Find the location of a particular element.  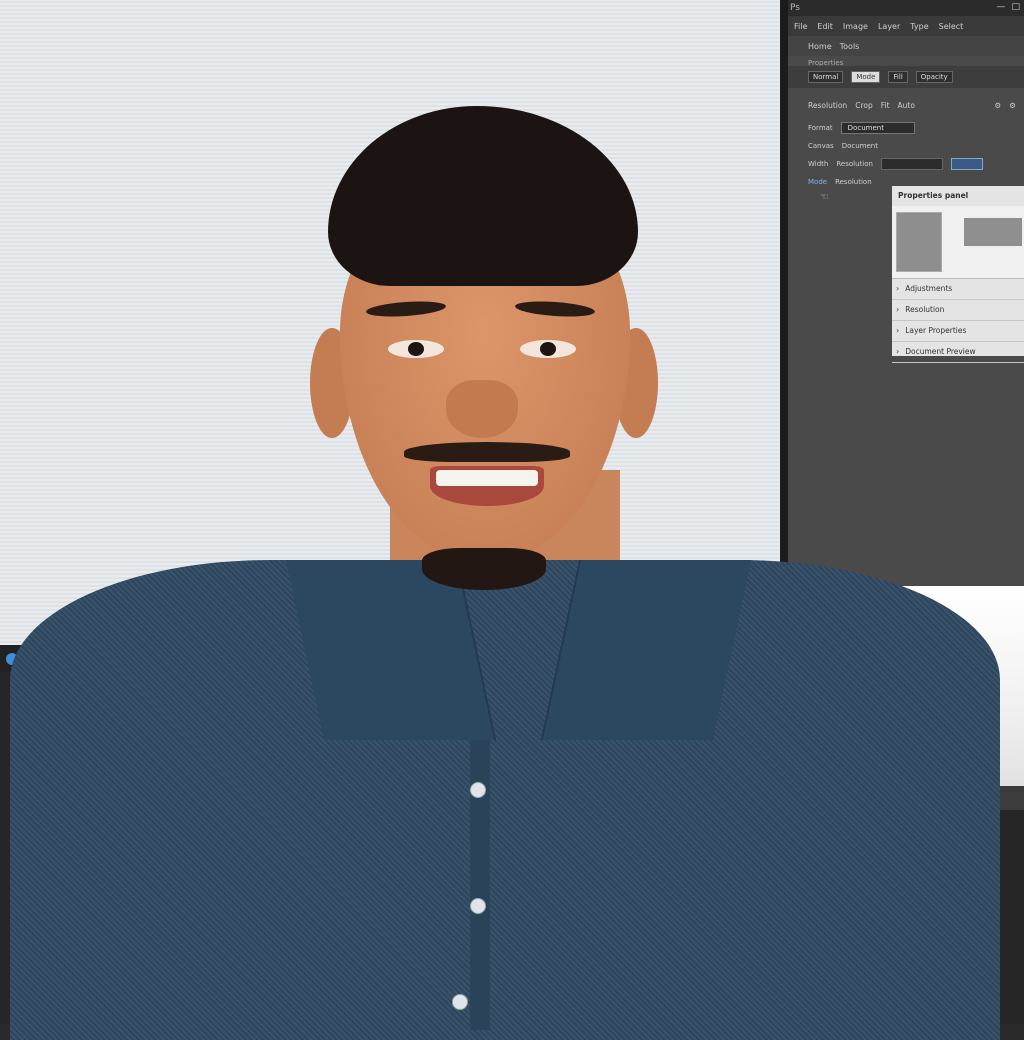

goatee is located at coordinates (484, 569).